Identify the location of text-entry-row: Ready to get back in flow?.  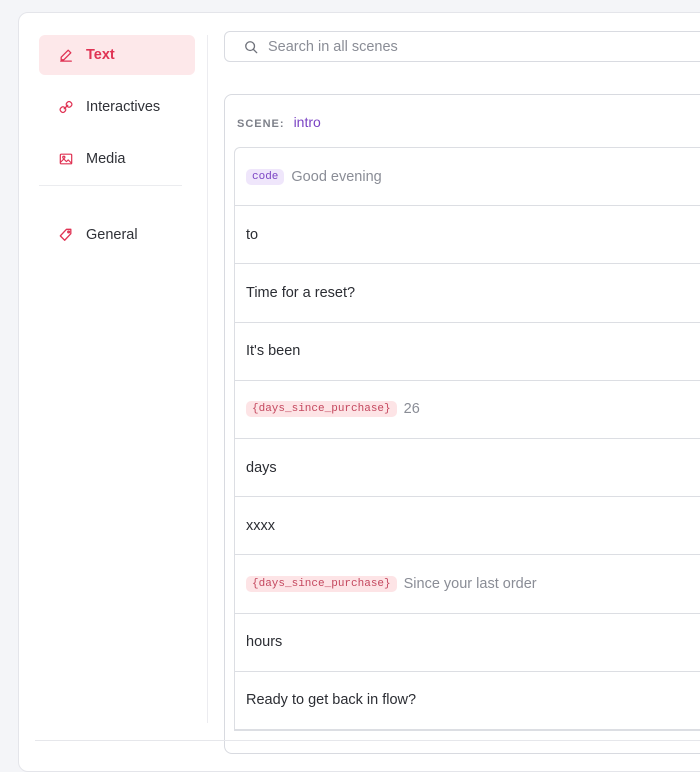
(467, 701).